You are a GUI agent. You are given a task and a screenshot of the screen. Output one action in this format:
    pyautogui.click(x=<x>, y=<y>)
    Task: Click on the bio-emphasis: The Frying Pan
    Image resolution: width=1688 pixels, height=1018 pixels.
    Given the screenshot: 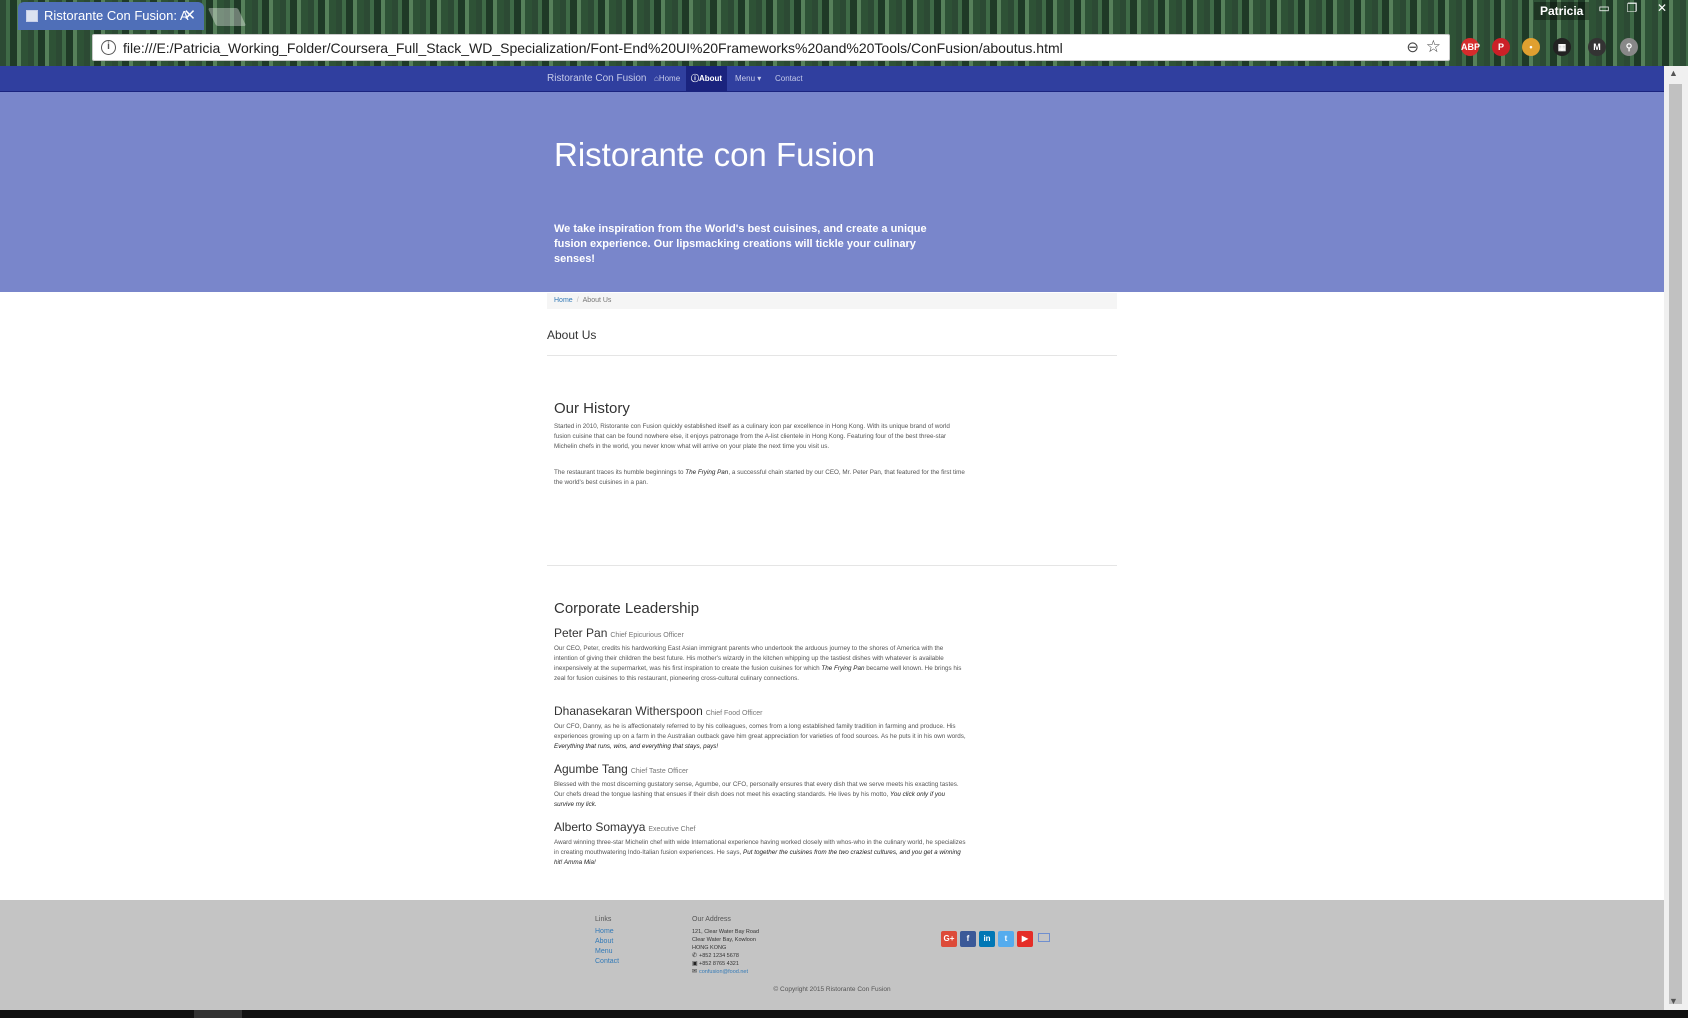 What is the action you would take?
    pyautogui.click(x=843, y=668)
    